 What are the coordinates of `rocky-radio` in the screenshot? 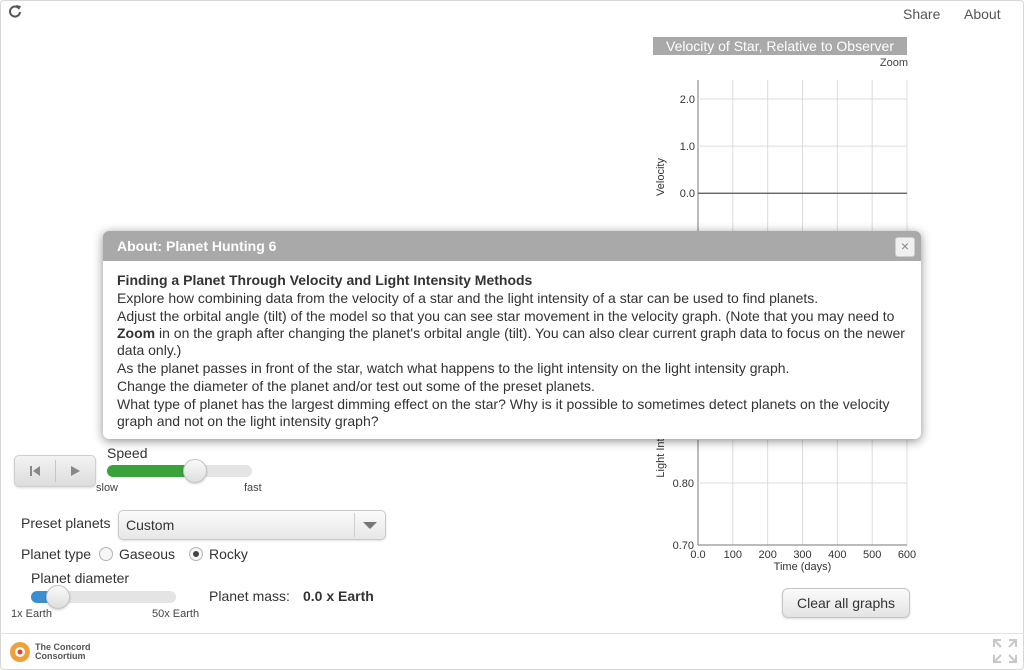 It's located at (196, 554).